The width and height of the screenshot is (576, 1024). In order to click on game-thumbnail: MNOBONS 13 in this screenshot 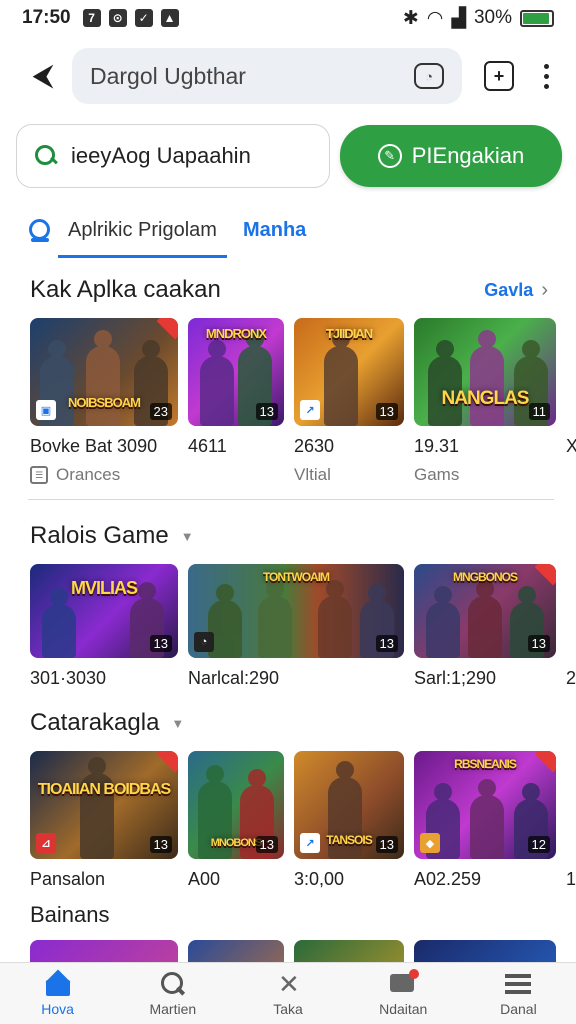, I will do `click(236, 805)`.